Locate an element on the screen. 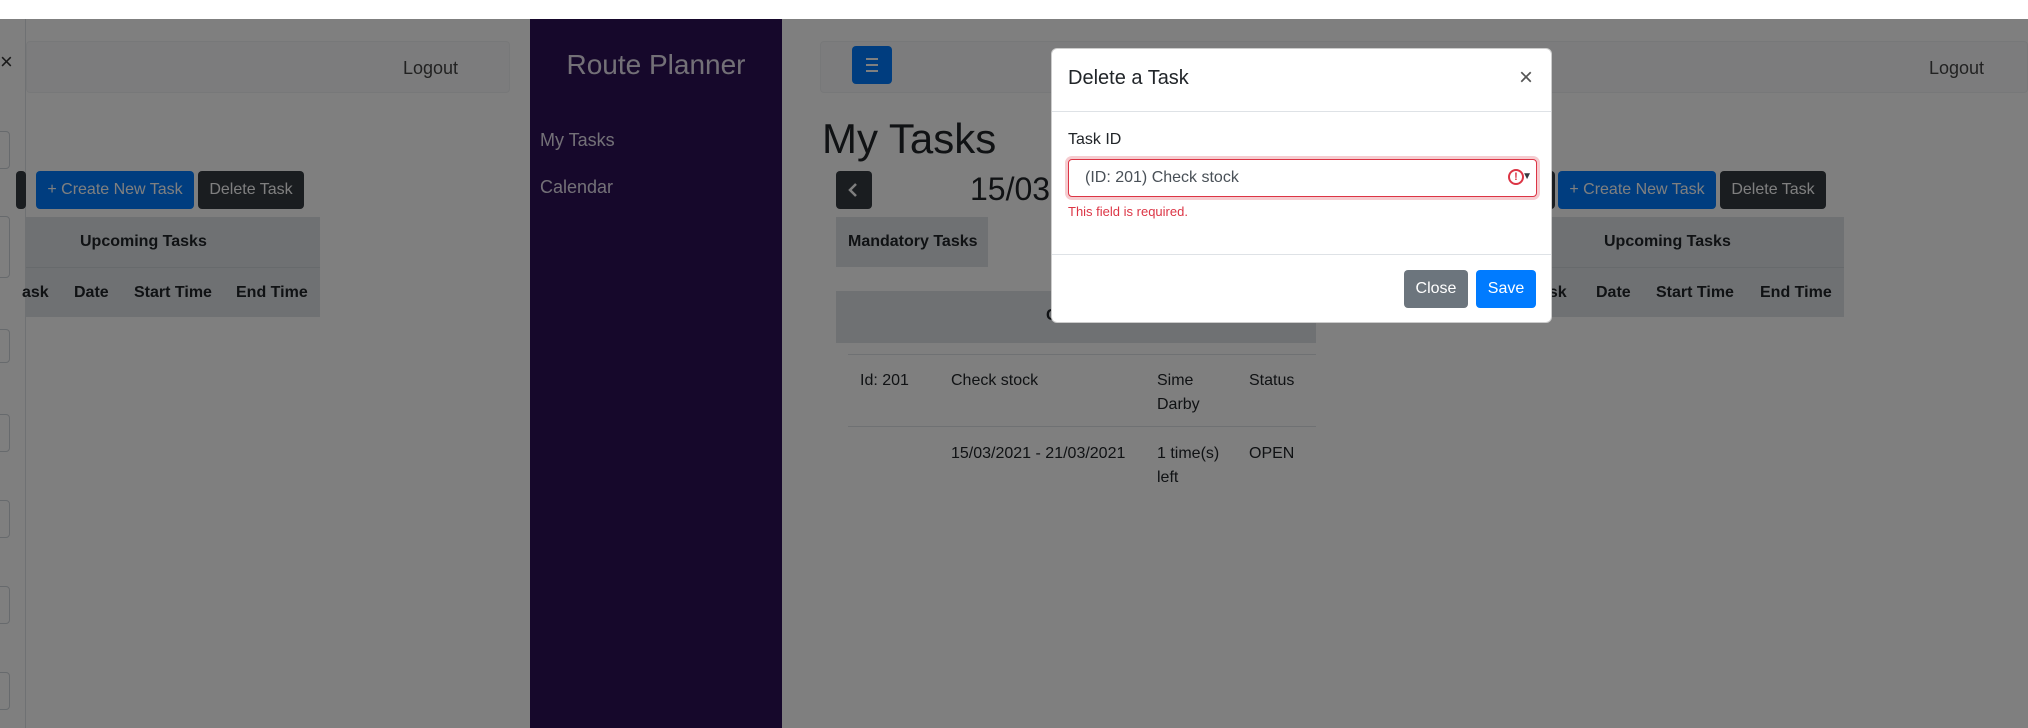  modal-footer-divider is located at coordinates (1301, 254).